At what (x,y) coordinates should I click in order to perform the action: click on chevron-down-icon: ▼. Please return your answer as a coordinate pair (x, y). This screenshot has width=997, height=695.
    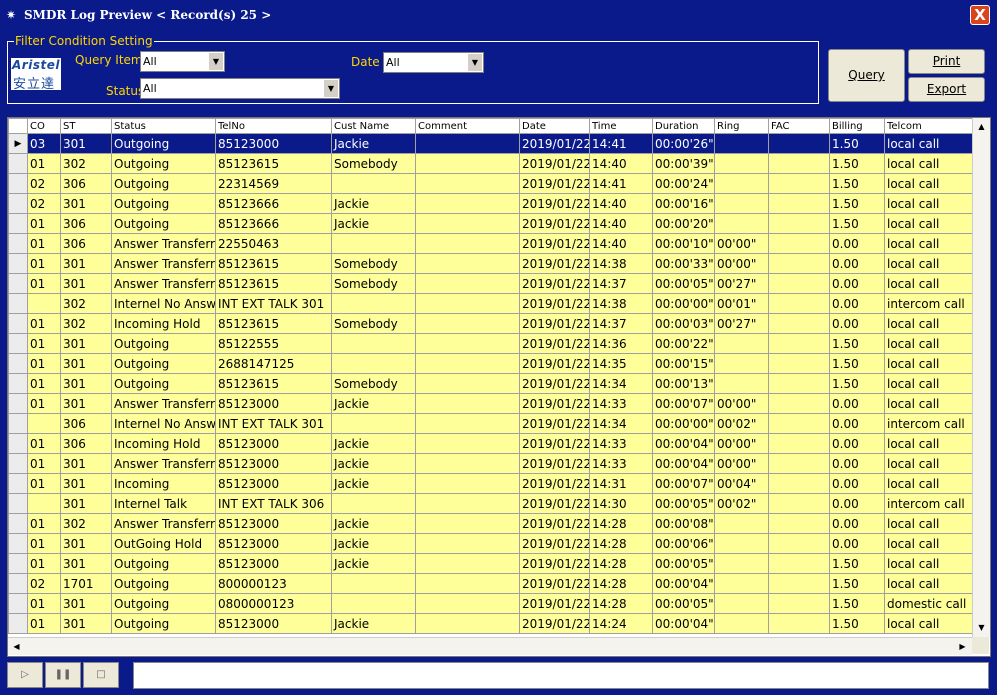
    Looking at the image, I should click on (215, 61).